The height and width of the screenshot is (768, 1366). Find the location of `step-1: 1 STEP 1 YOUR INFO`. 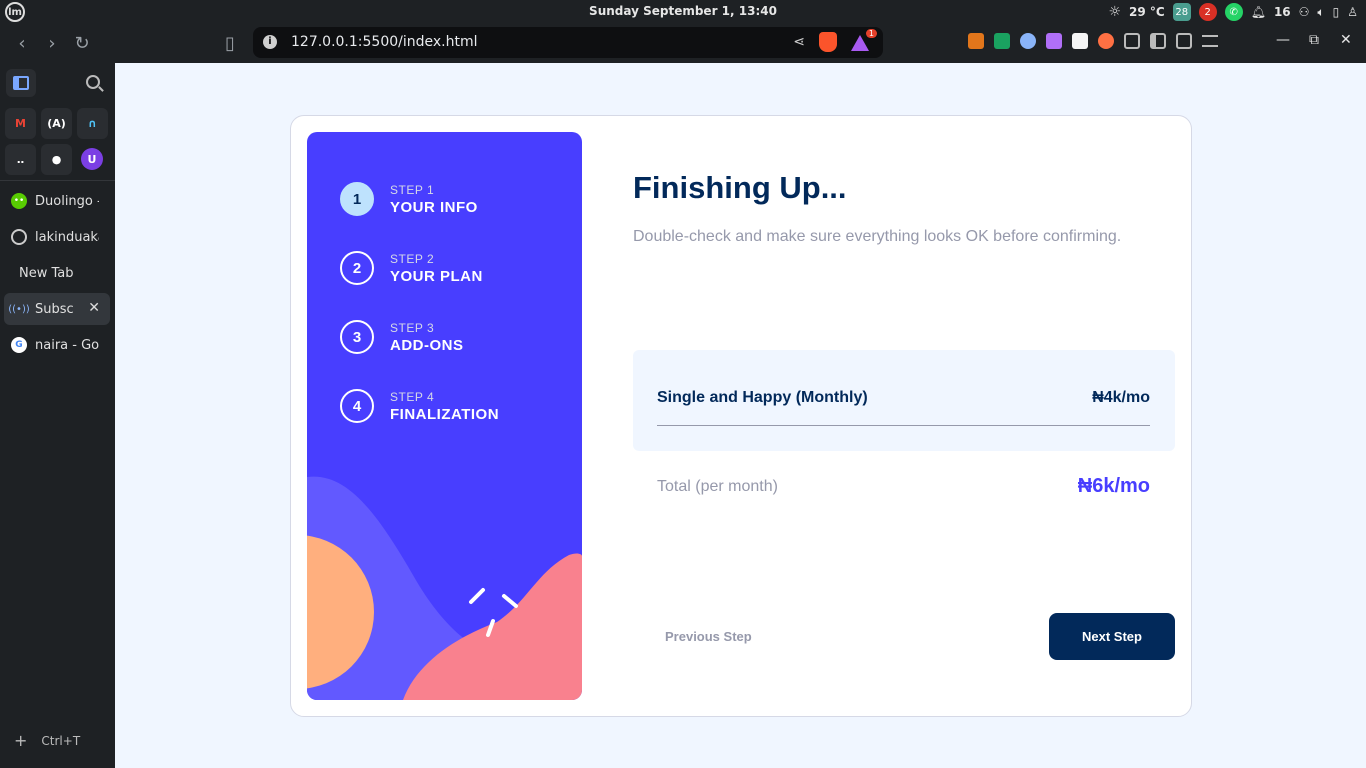

step-1: 1 STEP 1 YOUR INFO is located at coordinates (409, 199).